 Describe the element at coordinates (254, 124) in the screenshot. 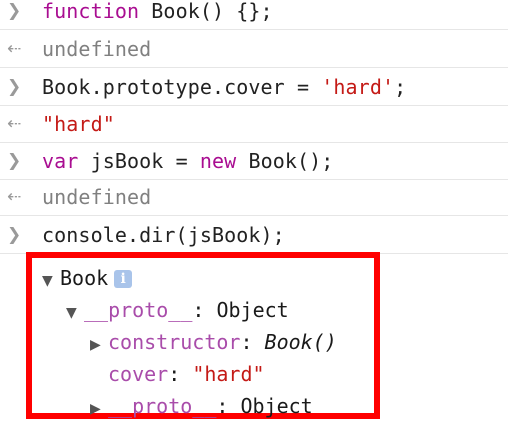

I see `console-output-row: ⇠ "hard"` at that location.